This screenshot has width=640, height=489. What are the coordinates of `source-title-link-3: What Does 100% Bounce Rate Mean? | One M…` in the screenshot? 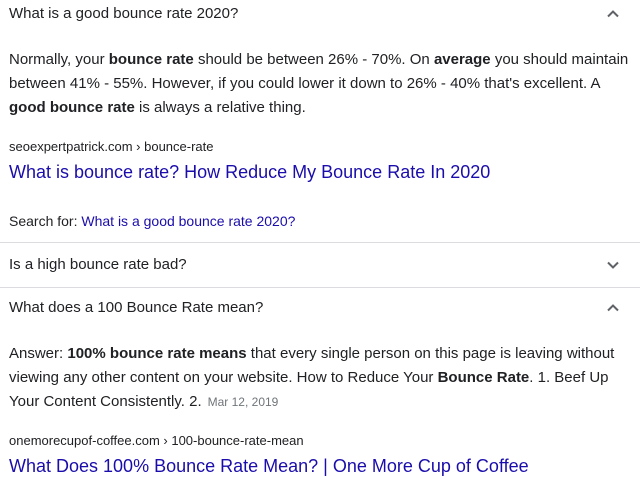 It's located at (264, 466).